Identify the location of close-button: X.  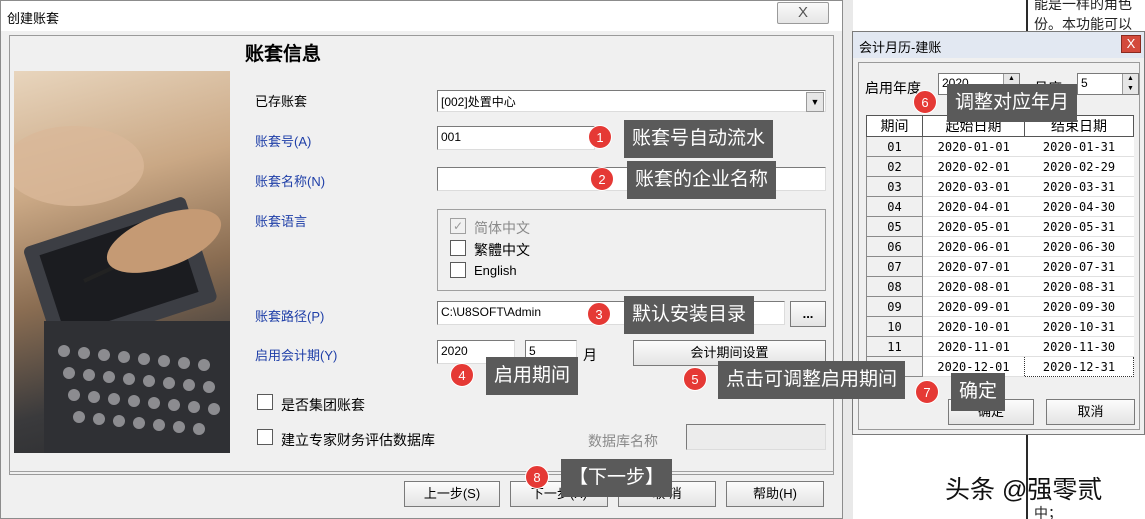
(803, 13).